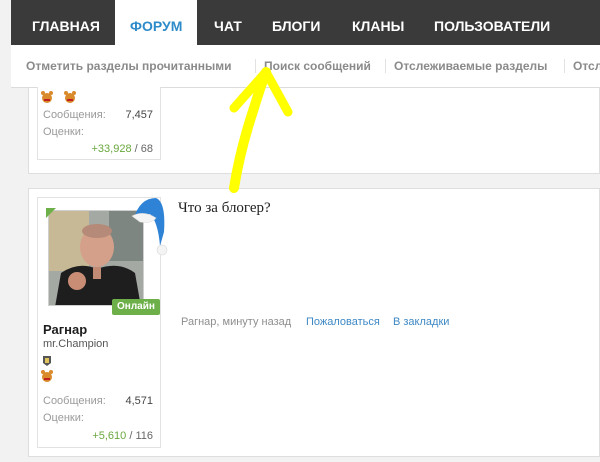 Image resolution: width=600 pixels, height=462 pixels. Describe the element at coordinates (146, 149) in the screenshot. I see `ratings-total: 68` at that location.